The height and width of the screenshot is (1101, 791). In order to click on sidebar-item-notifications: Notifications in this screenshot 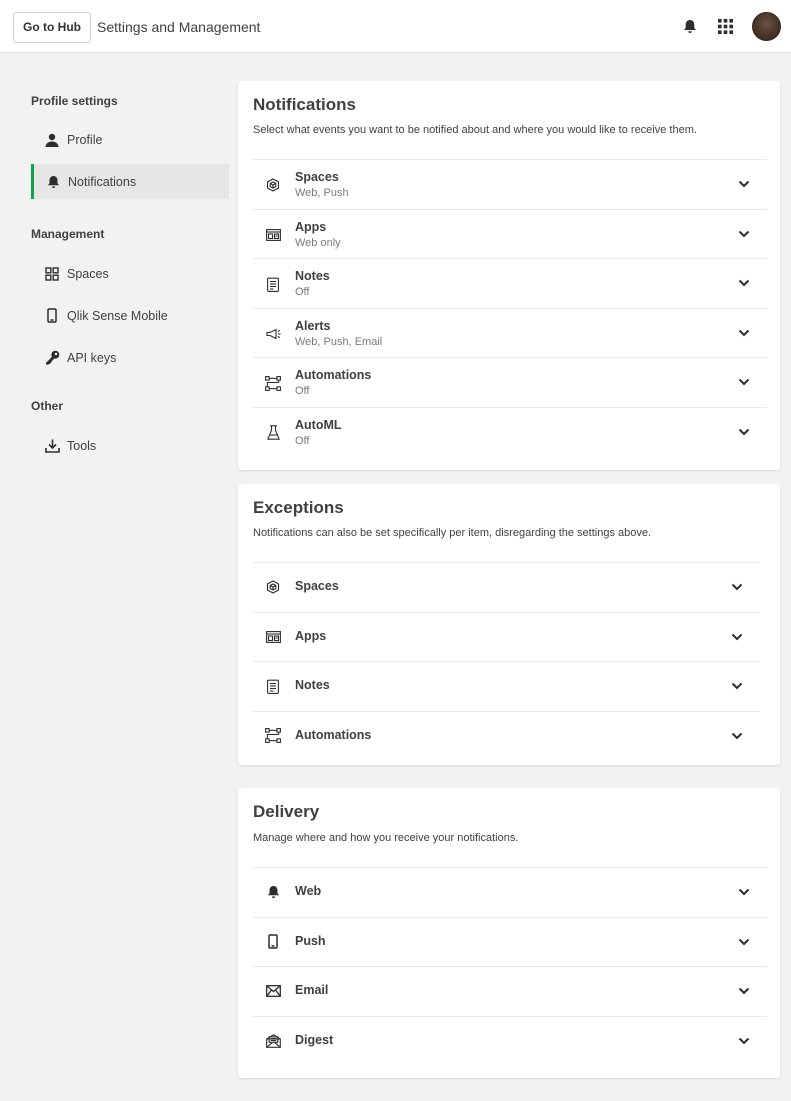, I will do `click(130, 181)`.